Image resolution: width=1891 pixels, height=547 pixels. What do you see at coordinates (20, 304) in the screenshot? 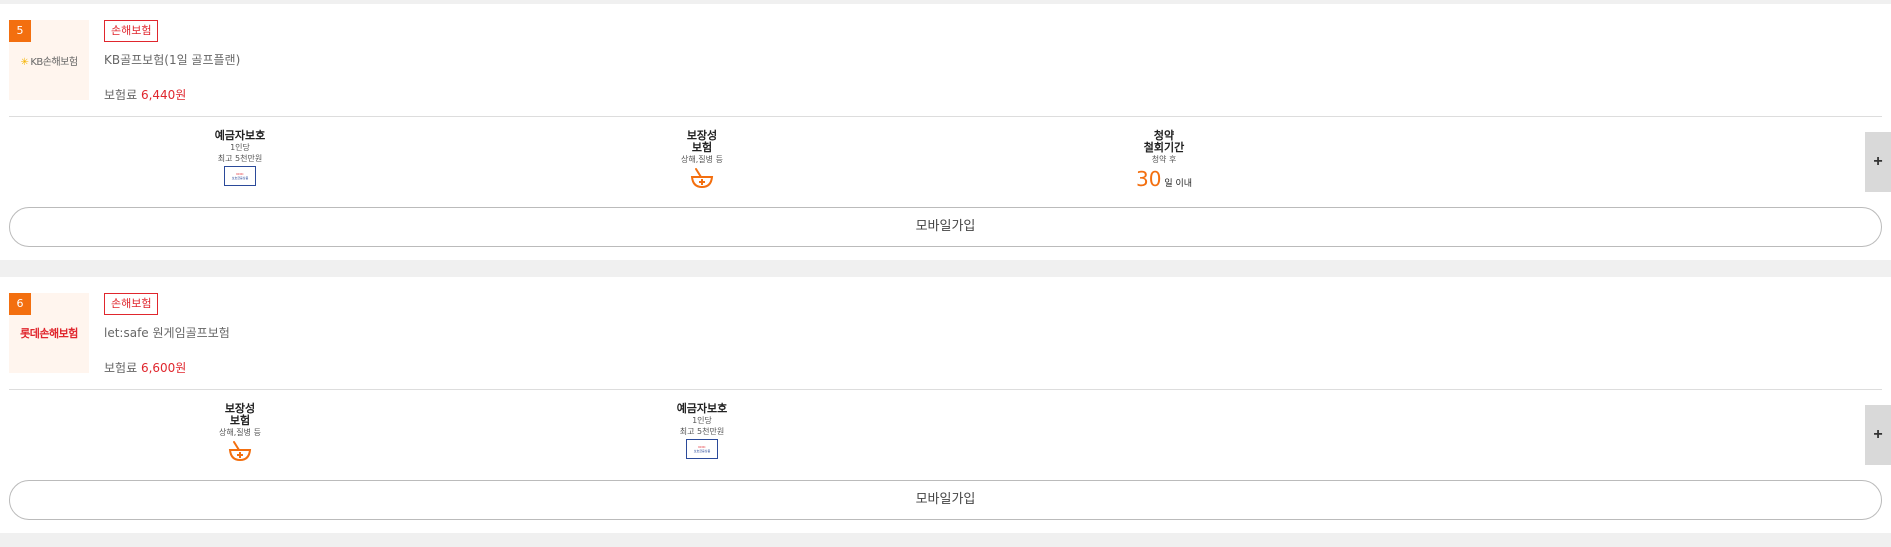
I see `rank-badge: 6` at bounding box center [20, 304].